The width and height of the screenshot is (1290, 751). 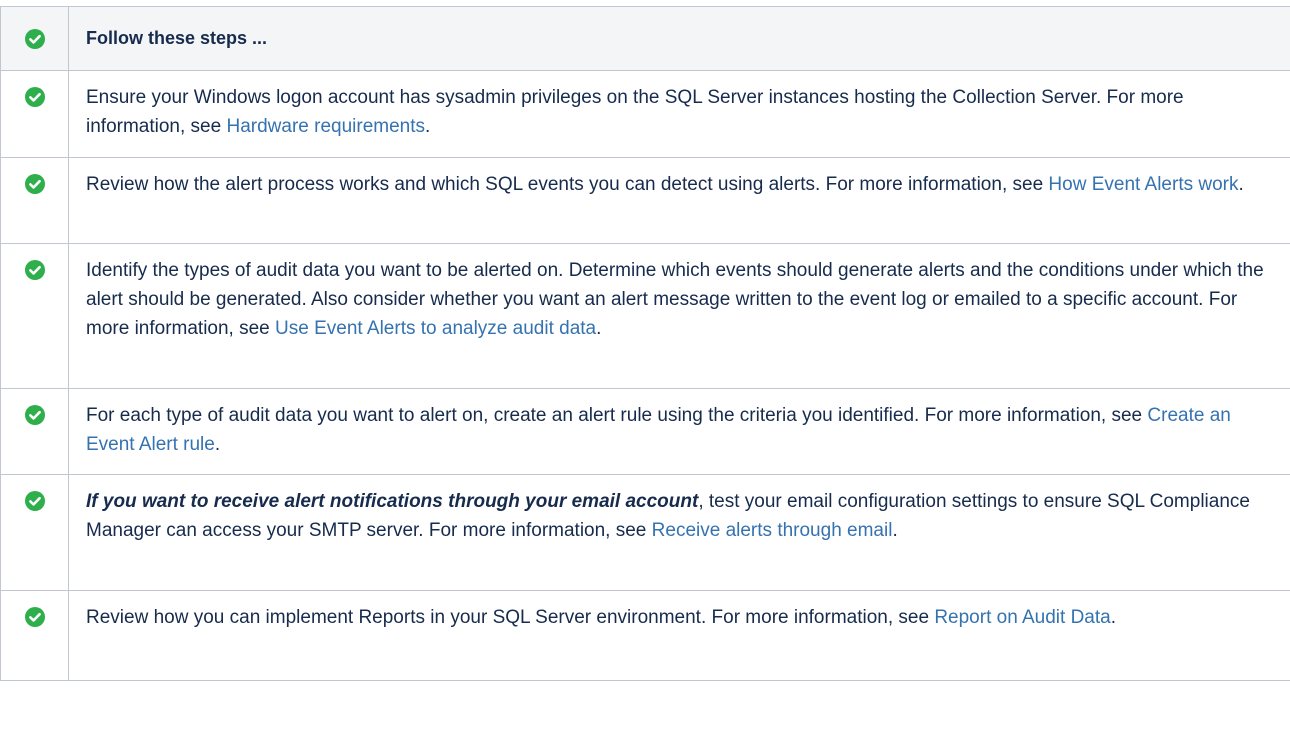 I want to click on use-event-alerts-link: Use Event Alerts to analyze audit data, so click(x=435, y=328).